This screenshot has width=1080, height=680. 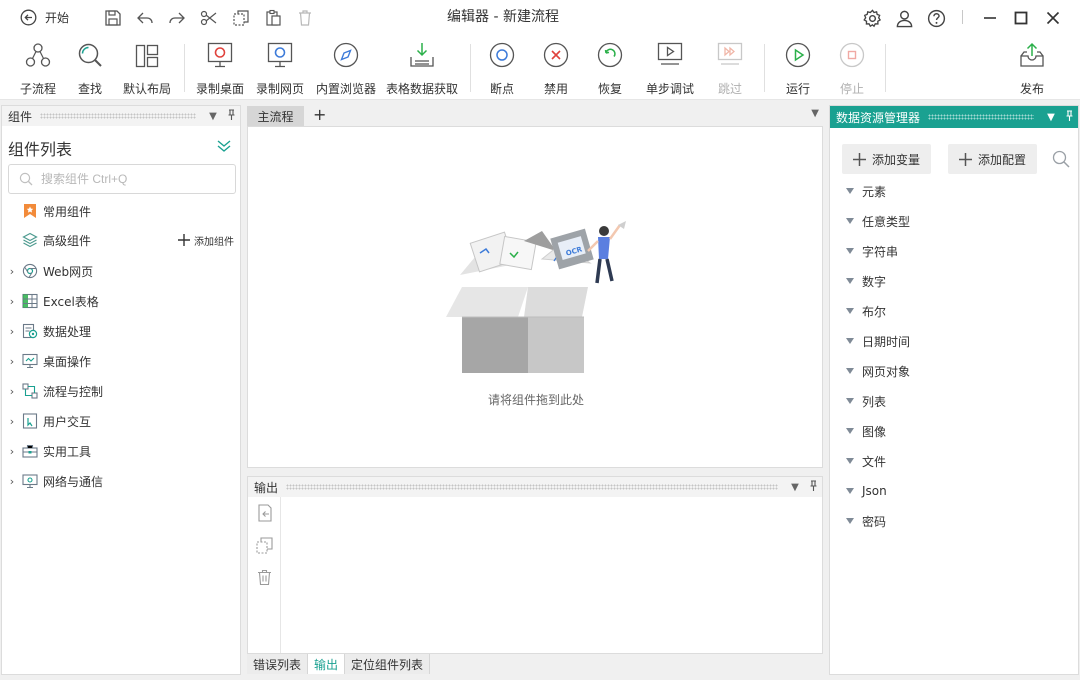 What do you see at coordinates (954, 311) in the screenshot?
I see `type-boolean: 布尔` at bounding box center [954, 311].